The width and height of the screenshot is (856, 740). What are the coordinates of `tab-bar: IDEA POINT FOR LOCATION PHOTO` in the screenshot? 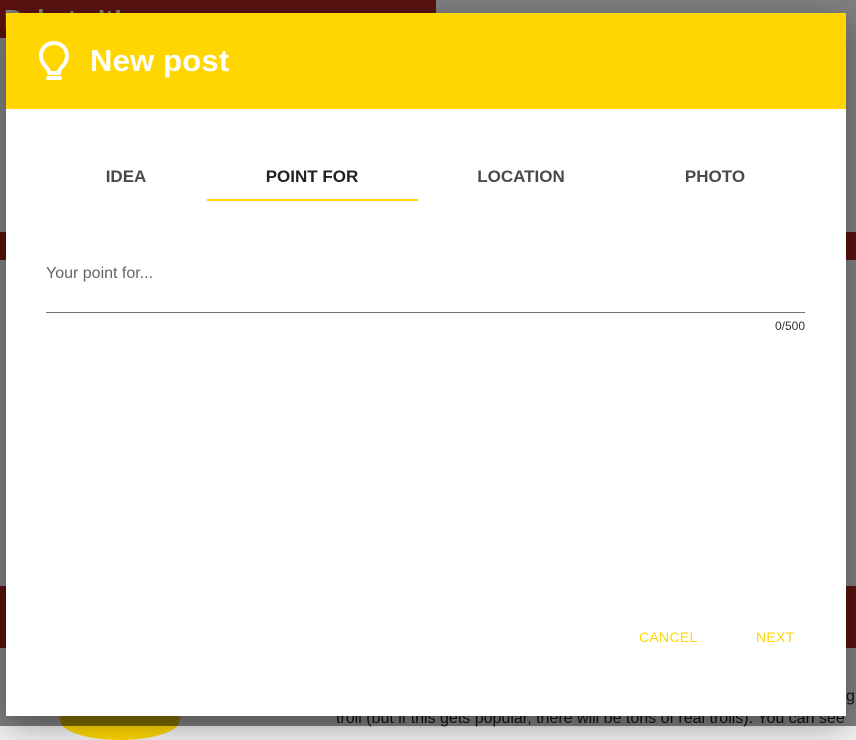 It's located at (426, 178).